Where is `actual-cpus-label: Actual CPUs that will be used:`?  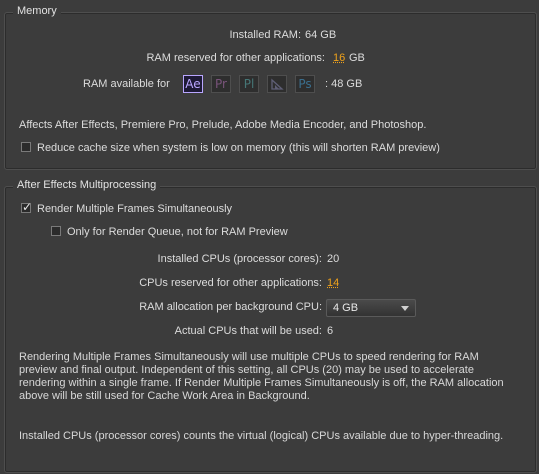 actual-cpus-label: Actual CPUs that will be used: is located at coordinates (248, 331).